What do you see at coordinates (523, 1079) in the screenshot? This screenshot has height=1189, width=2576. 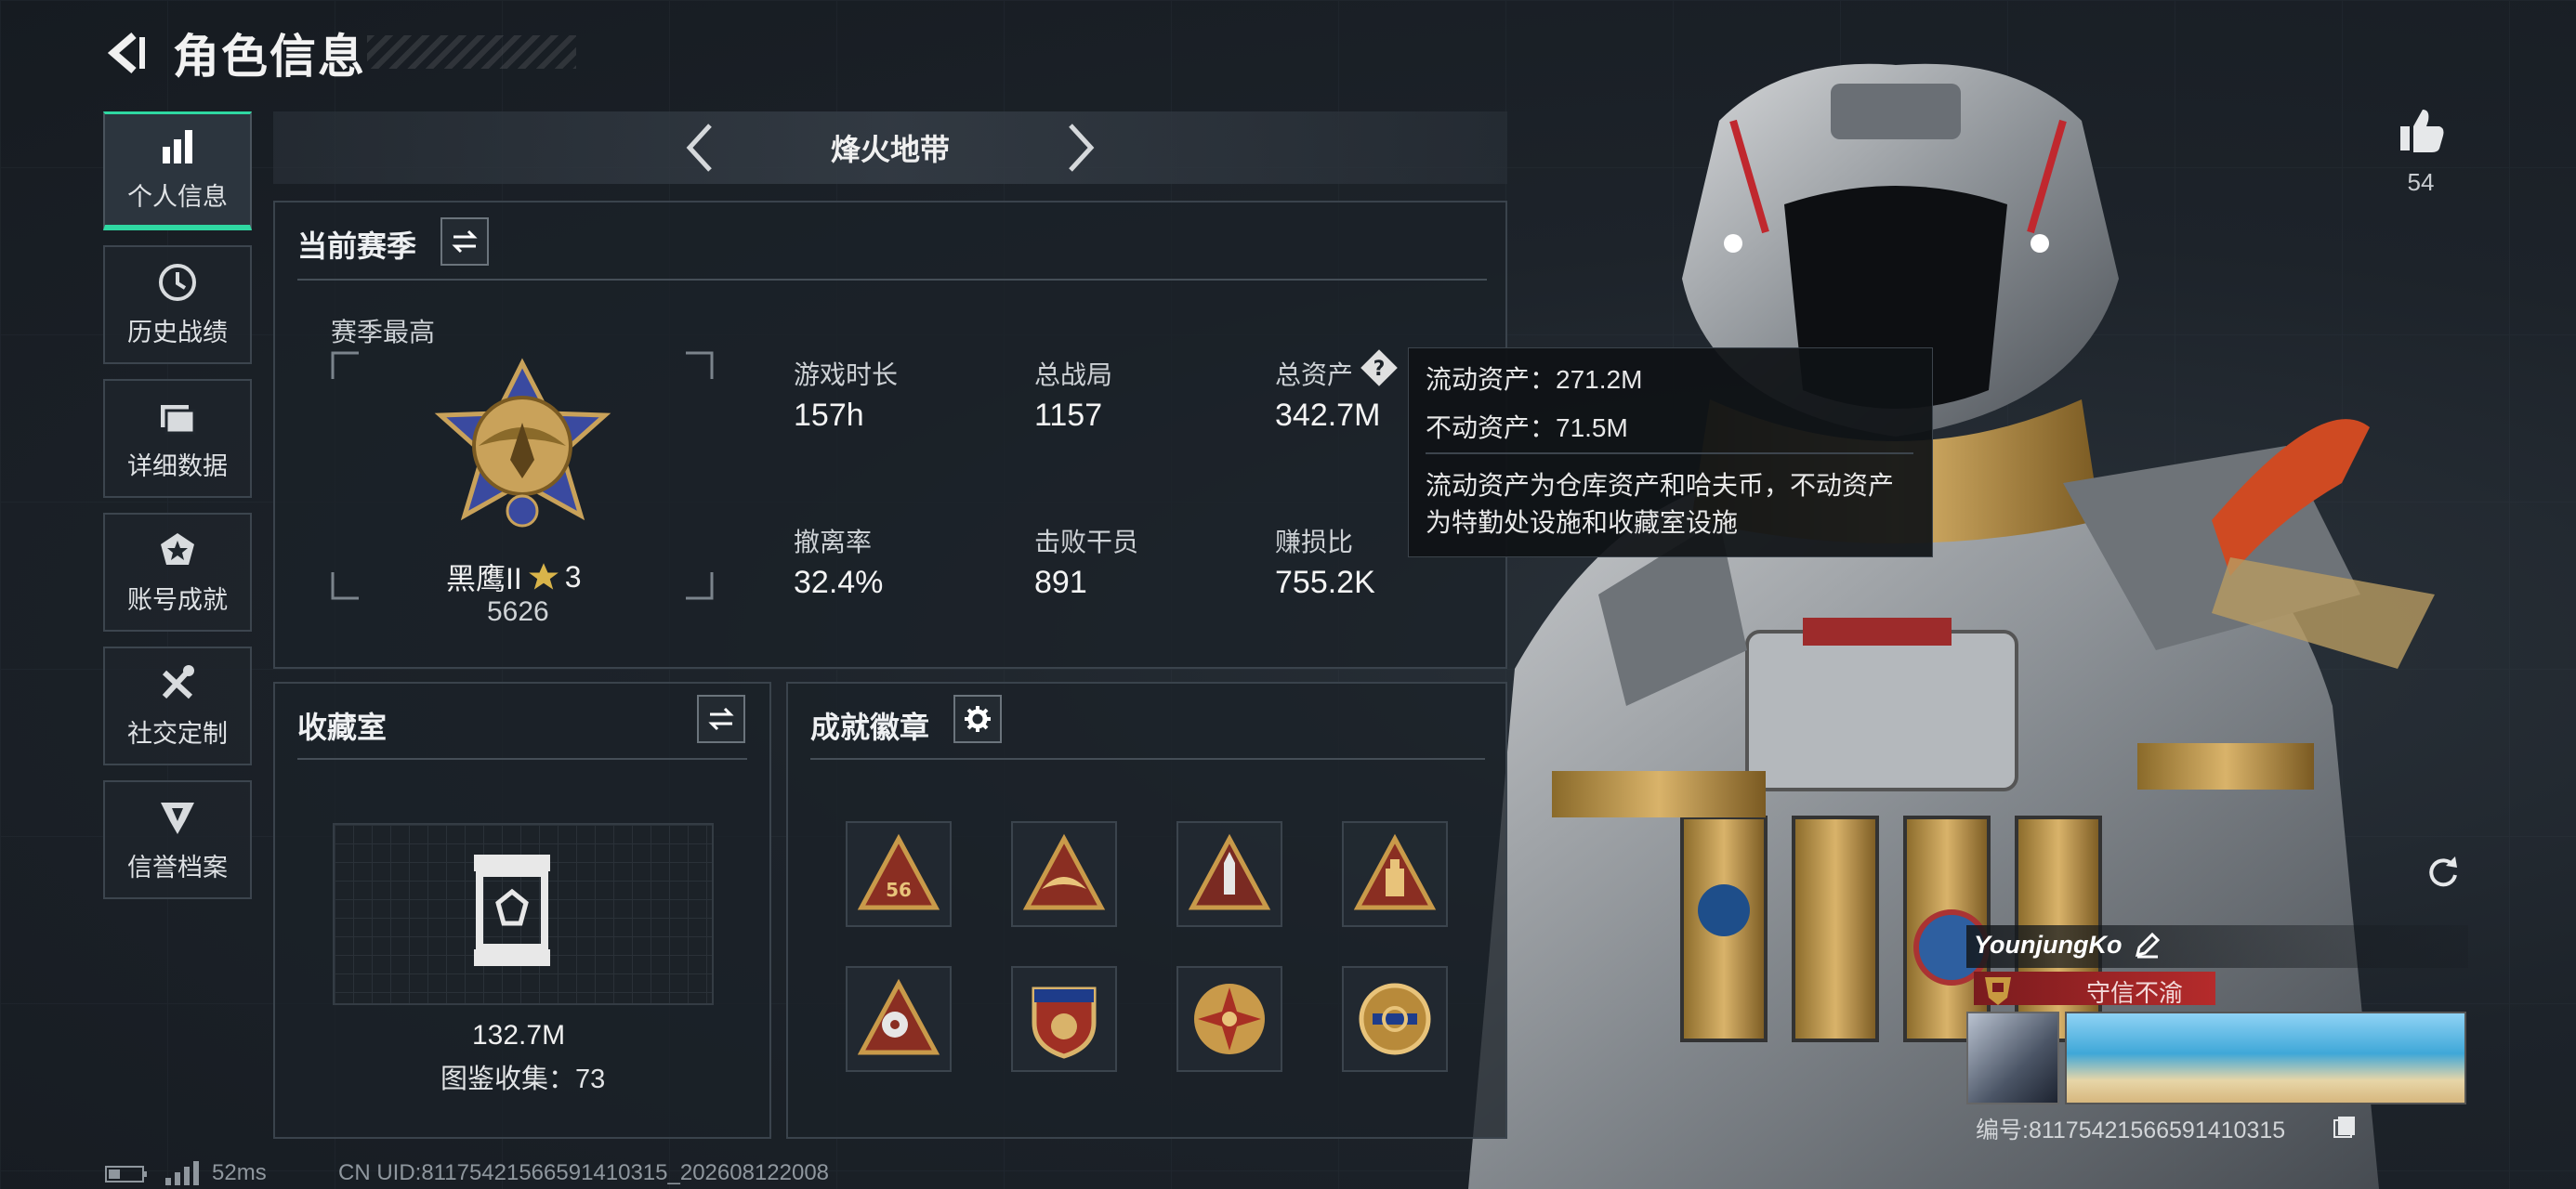 I see `collection-codex: 图鉴收集：73` at bounding box center [523, 1079].